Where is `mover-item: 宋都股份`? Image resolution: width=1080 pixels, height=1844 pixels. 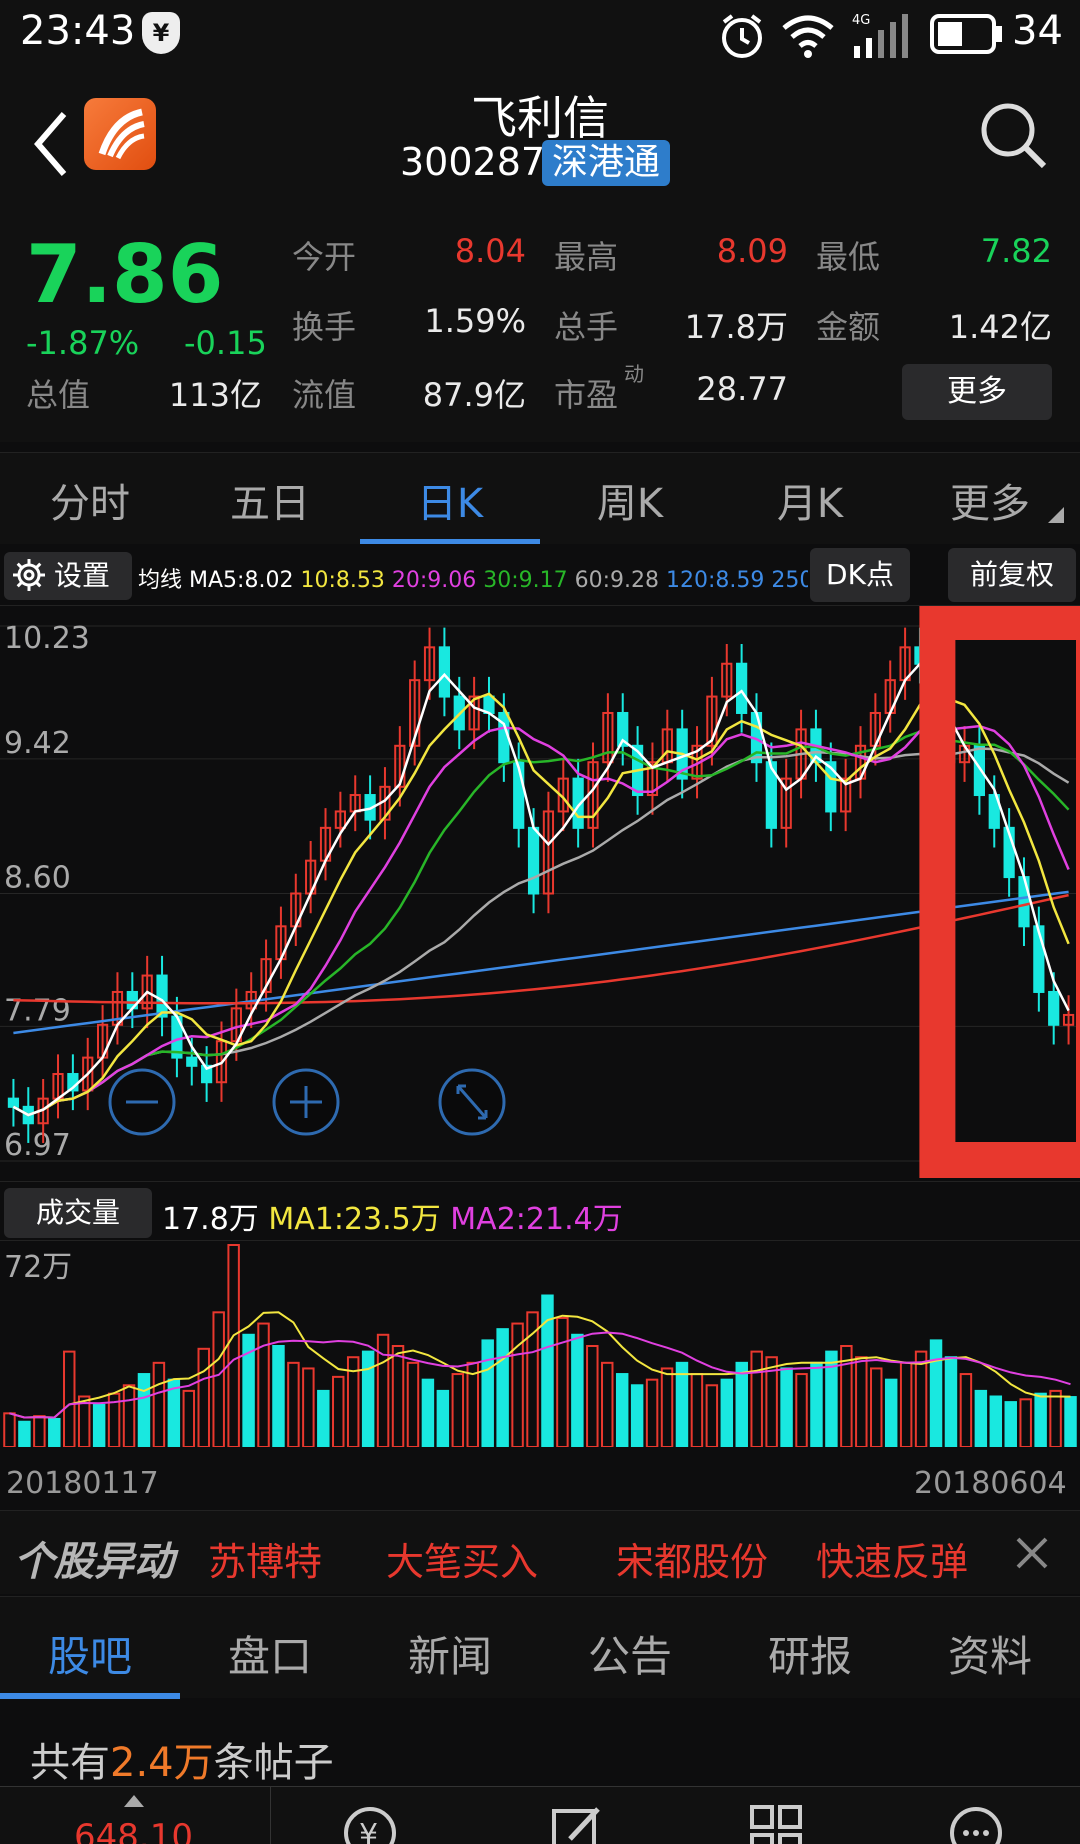 mover-item: 宋都股份 is located at coordinates (692, 1558).